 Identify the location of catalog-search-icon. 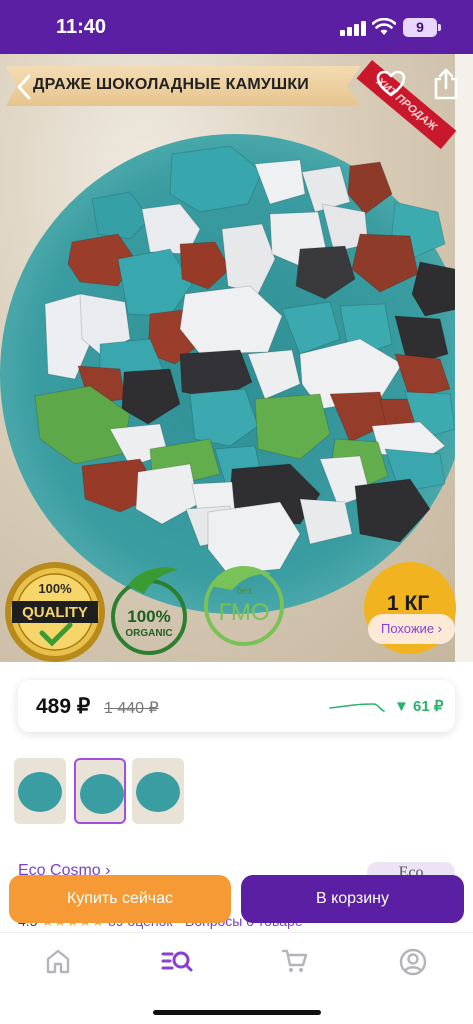
(177, 961).